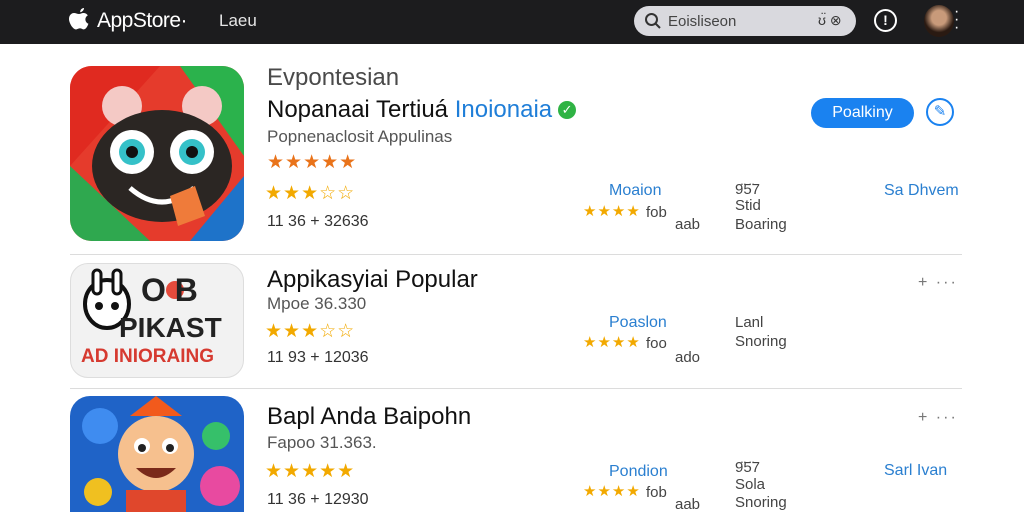 This screenshot has height=513, width=1024. What do you see at coordinates (567, 110) in the screenshot?
I see `verified-icon: ✓` at bounding box center [567, 110].